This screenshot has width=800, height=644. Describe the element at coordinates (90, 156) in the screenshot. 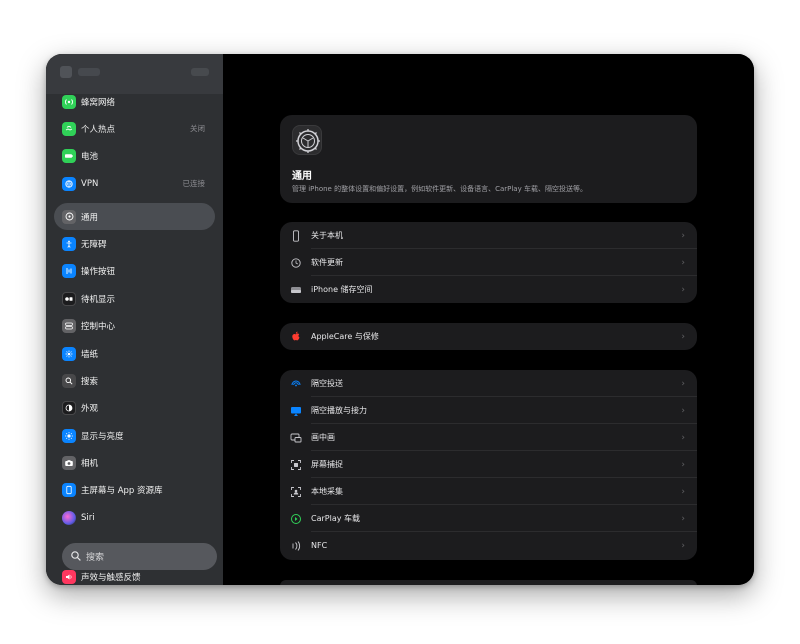

I see `sidebar-item-label: 电池` at that location.